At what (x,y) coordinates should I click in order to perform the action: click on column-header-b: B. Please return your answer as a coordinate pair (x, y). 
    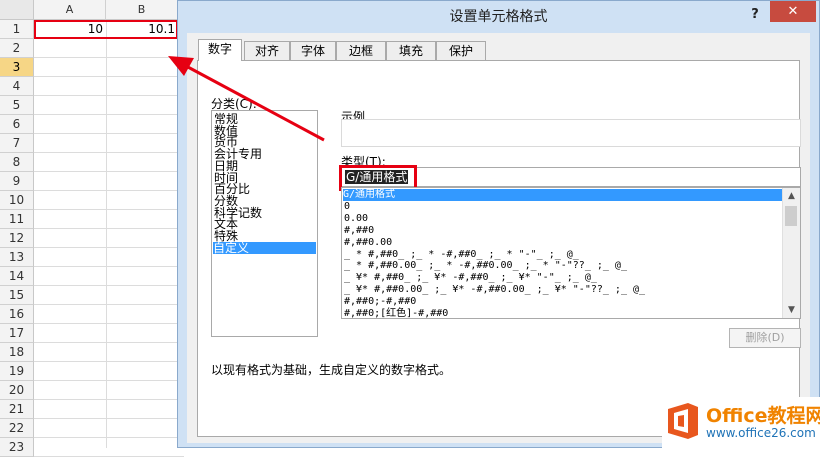
    Looking at the image, I should click on (142, 10).